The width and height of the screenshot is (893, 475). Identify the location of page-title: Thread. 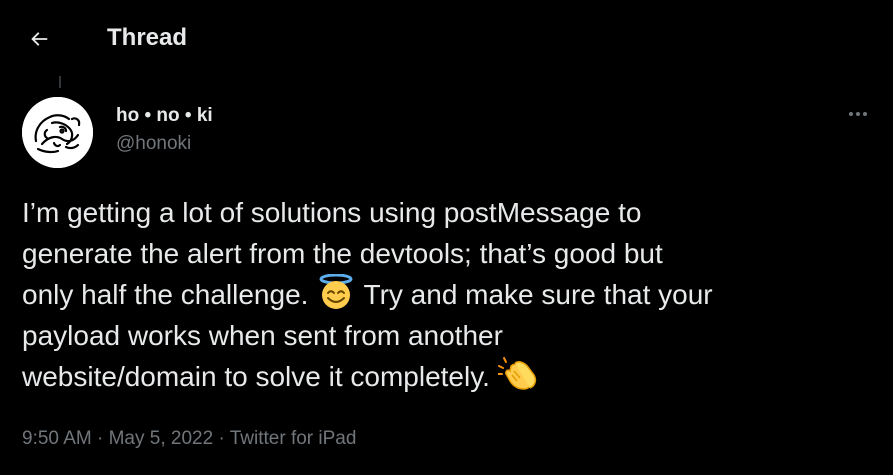
(147, 37).